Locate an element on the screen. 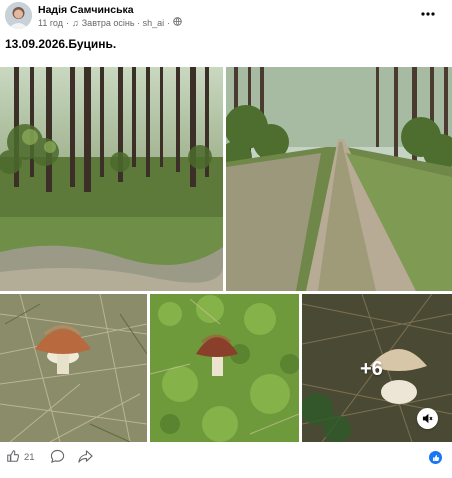 This screenshot has height=478, width=452. like-button: 21 is located at coordinates (20, 457).